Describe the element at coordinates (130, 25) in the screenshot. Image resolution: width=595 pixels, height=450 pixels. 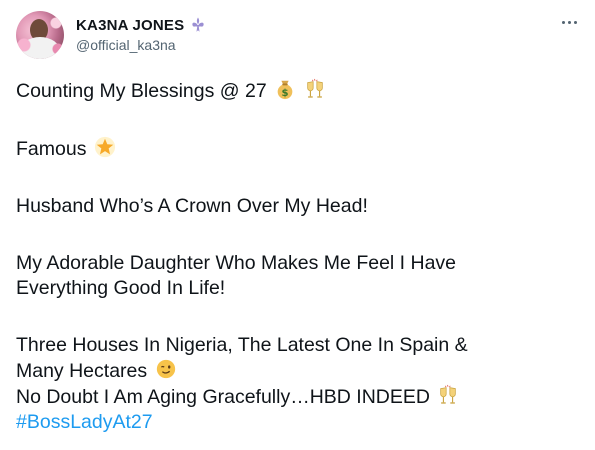
I see `display-name: KA3NA JONES` at that location.